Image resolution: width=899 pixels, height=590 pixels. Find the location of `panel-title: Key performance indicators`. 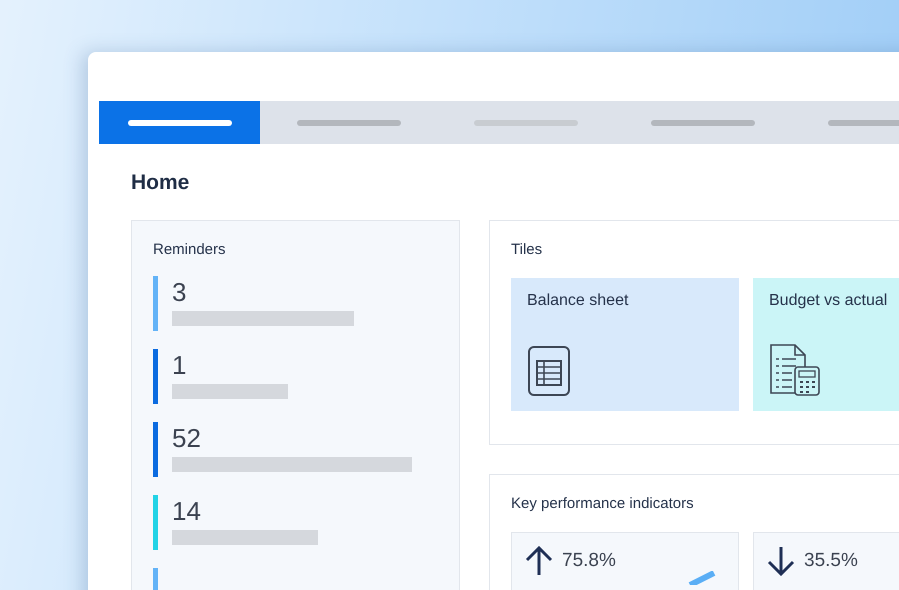

panel-title: Key performance indicators is located at coordinates (603, 503).